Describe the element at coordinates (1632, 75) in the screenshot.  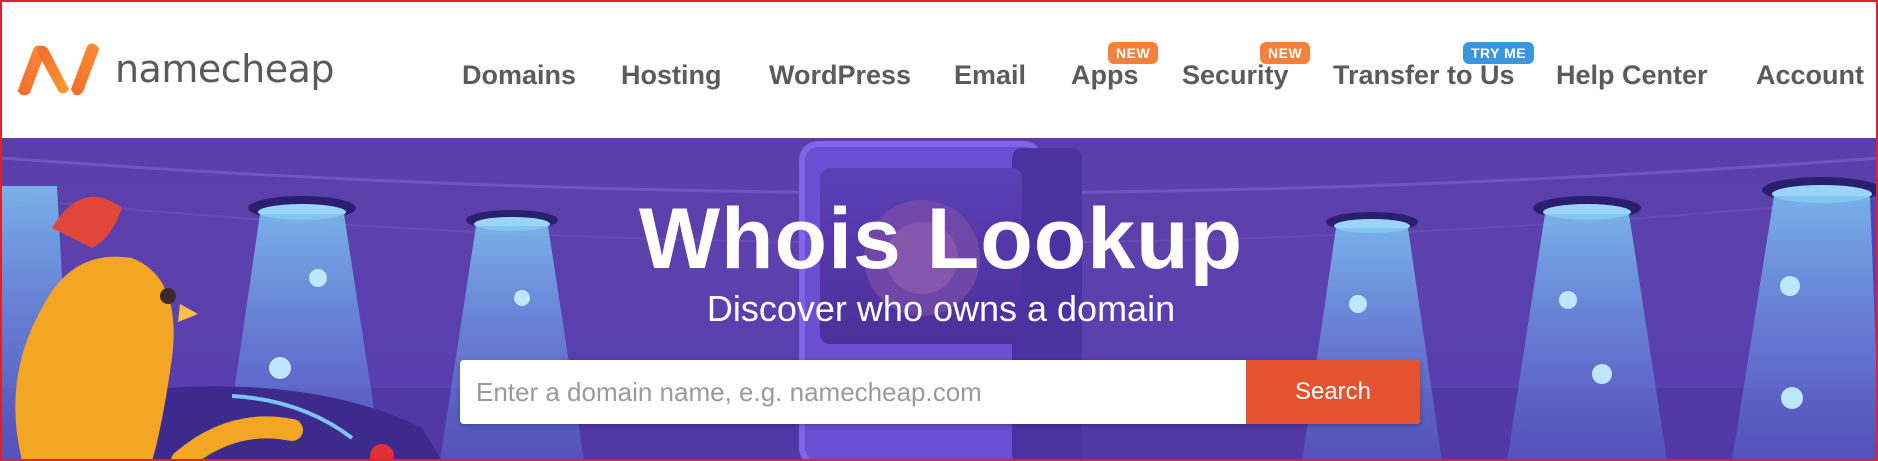
I see `nav-help-center: Help Center` at that location.